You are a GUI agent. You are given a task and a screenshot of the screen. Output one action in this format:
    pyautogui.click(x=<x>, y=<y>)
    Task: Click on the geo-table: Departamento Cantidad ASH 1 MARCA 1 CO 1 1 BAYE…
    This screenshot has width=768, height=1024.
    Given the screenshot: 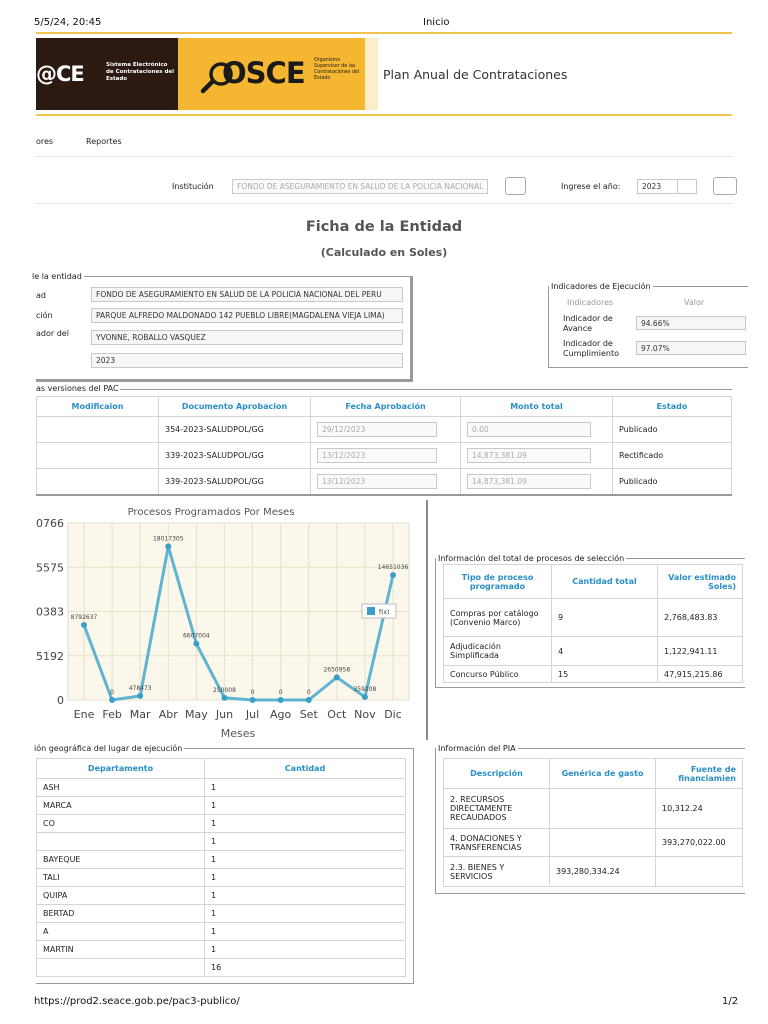 What is the action you would take?
    pyautogui.click(x=221, y=867)
    